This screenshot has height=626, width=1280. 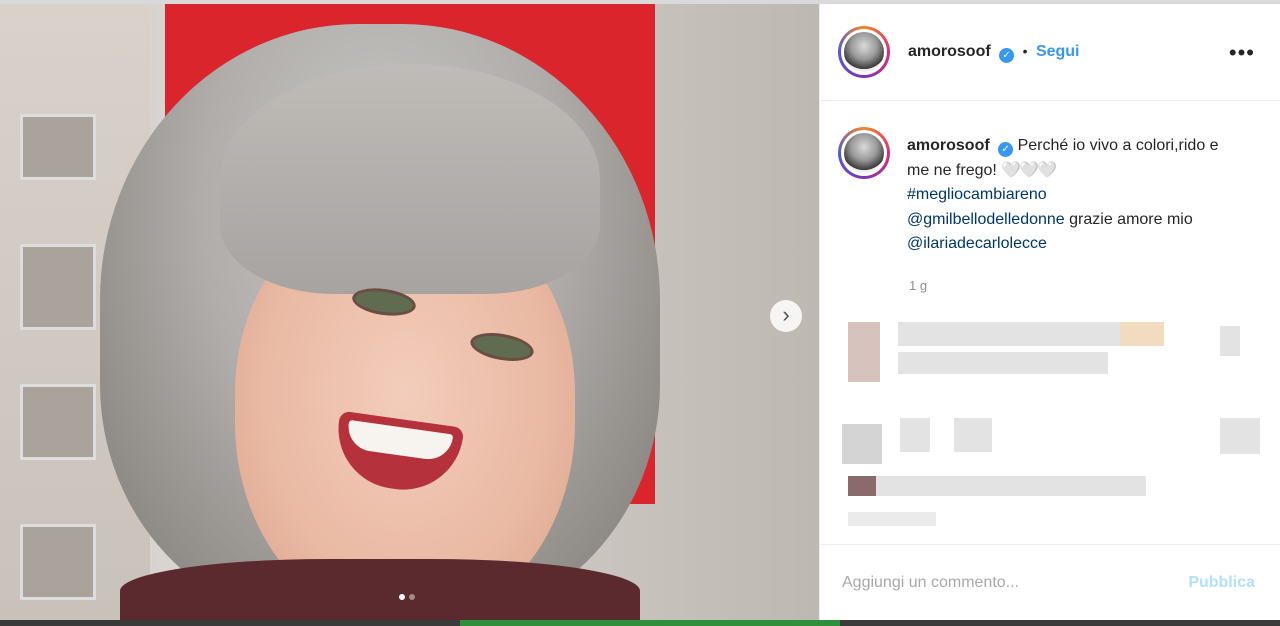 I want to click on post-header: amorosoof ✓ • Segui •••, so click(x=1050, y=52).